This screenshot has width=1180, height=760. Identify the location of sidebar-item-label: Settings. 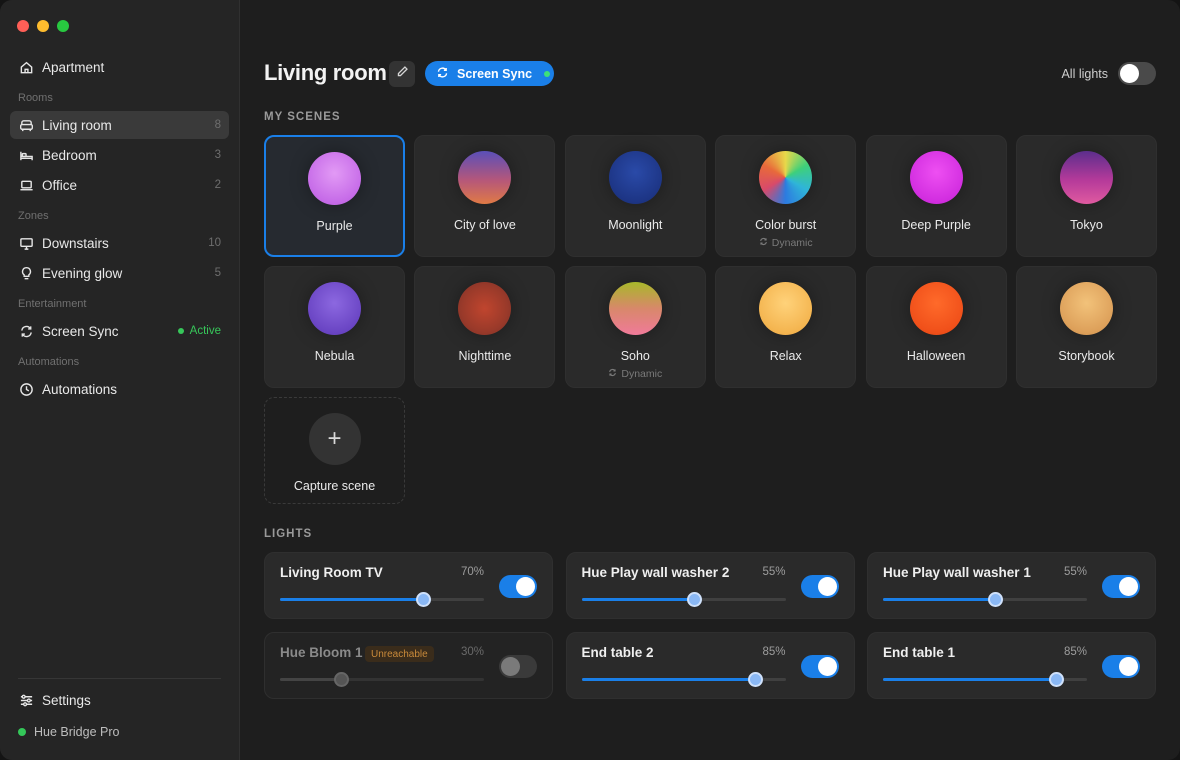
(66, 700).